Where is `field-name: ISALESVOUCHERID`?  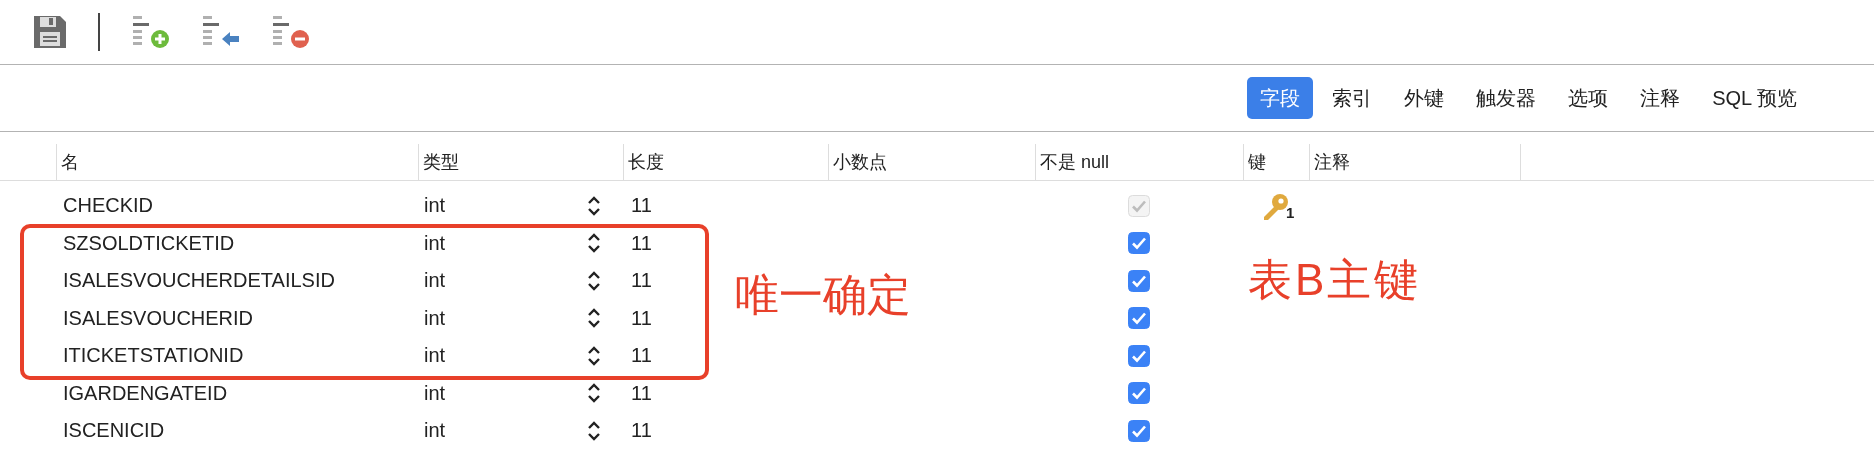 field-name: ISALESVOUCHERID is located at coordinates (158, 318).